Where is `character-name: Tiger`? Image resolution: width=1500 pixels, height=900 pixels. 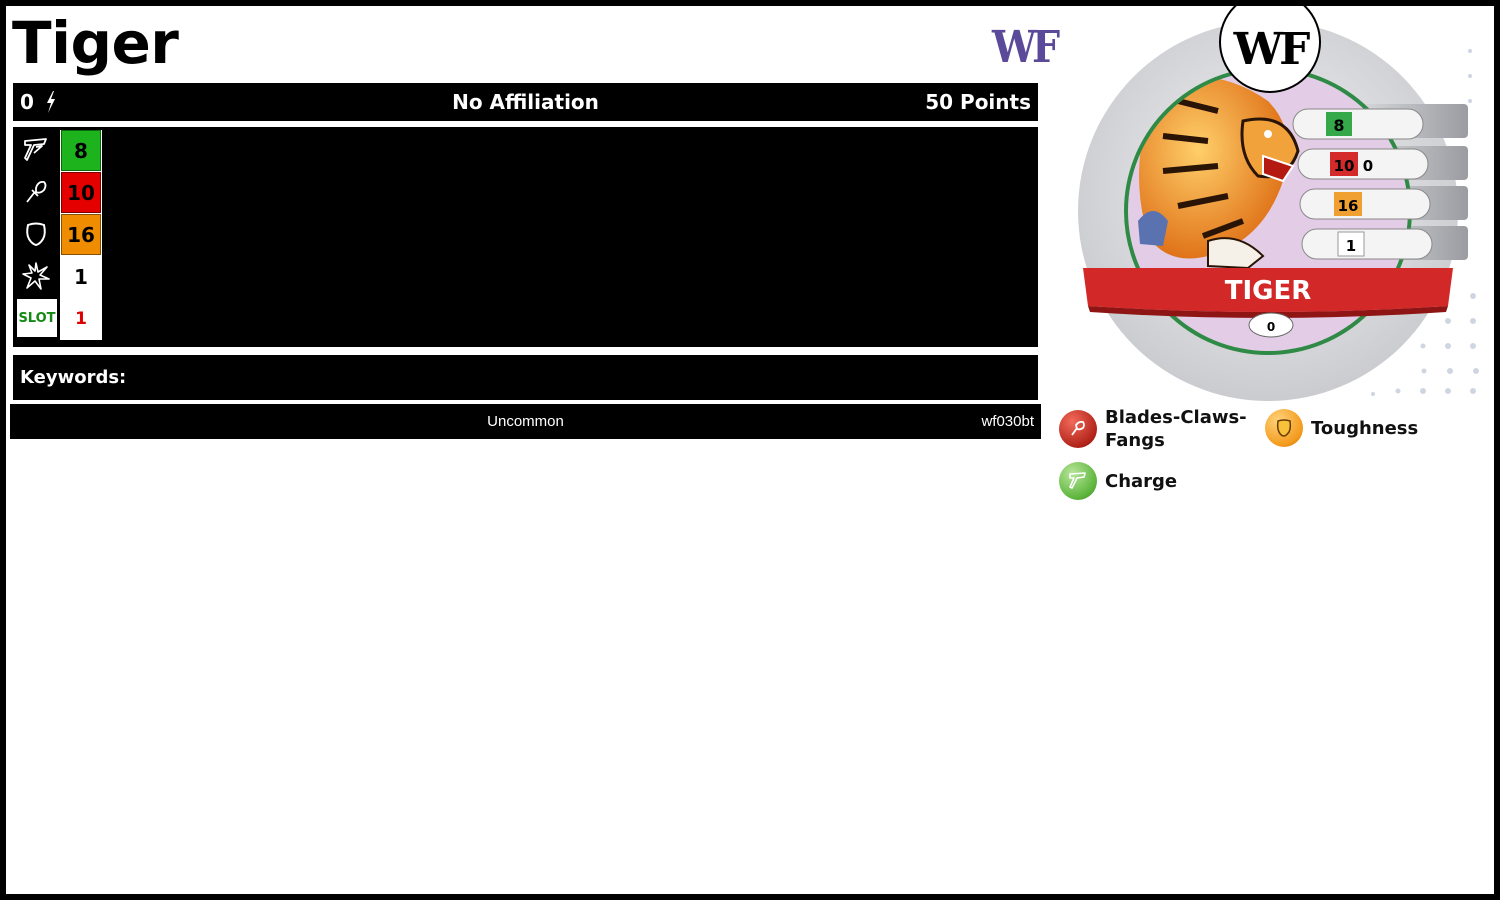 character-name: Tiger is located at coordinates (95, 43).